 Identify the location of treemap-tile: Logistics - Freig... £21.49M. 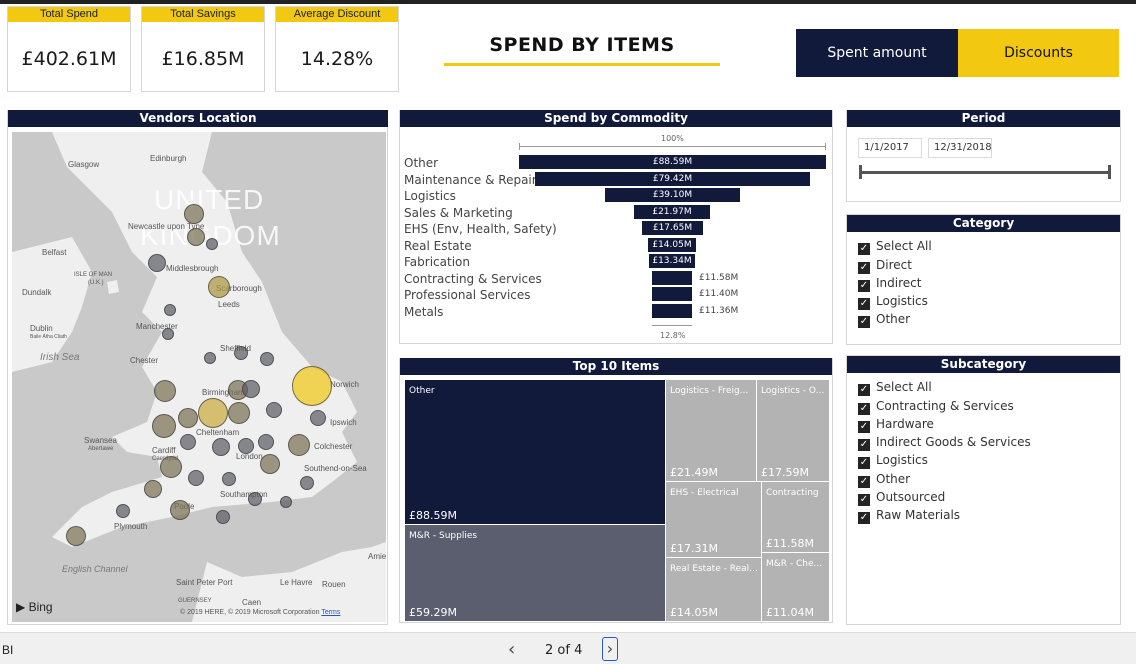
(711, 430).